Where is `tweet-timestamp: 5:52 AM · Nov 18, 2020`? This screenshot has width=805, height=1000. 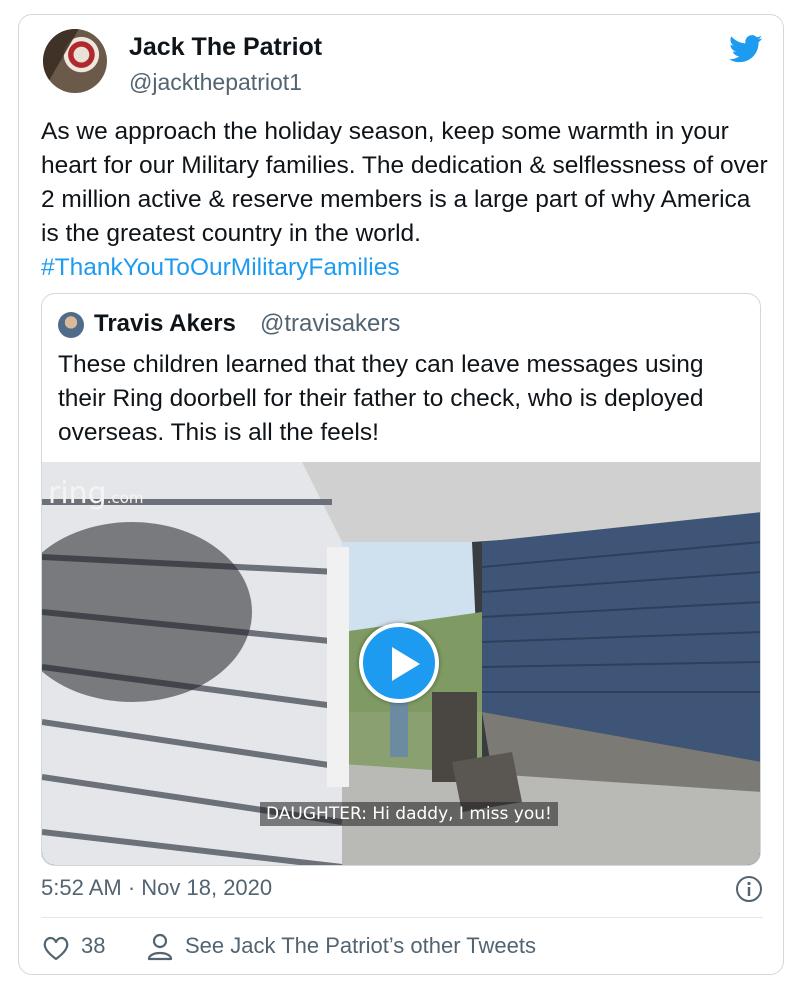
tweet-timestamp: 5:52 AM · Nov 18, 2020 is located at coordinates (156, 888).